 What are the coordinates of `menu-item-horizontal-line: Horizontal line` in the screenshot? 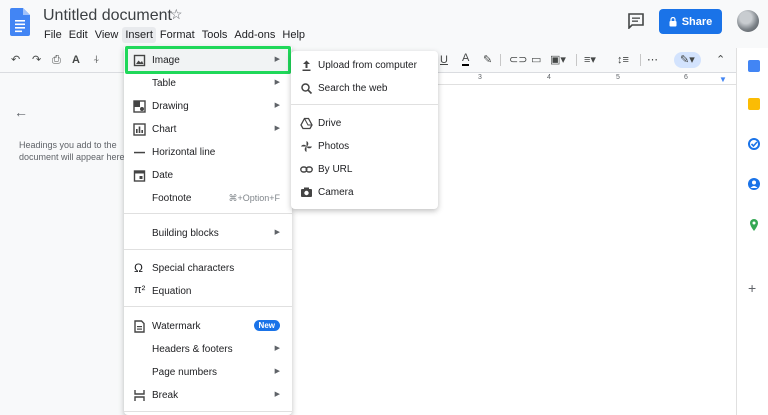 It's located at (208, 152).